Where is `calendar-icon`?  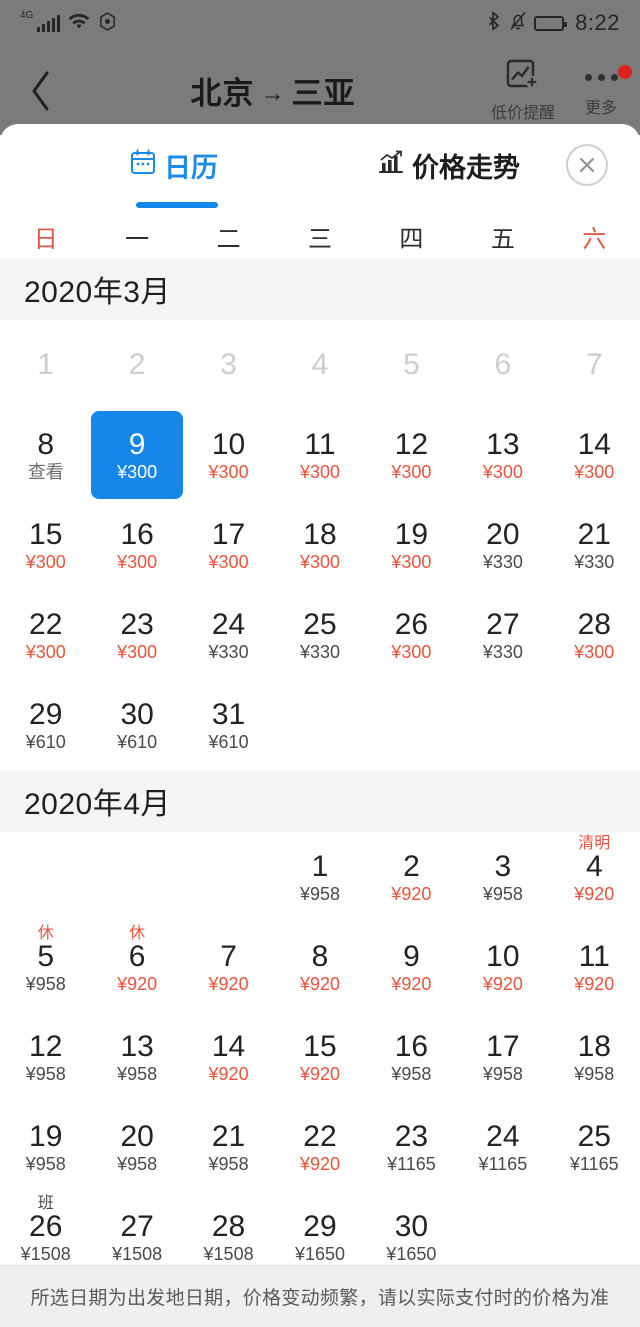 calendar-icon is located at coordinates (143, 165).